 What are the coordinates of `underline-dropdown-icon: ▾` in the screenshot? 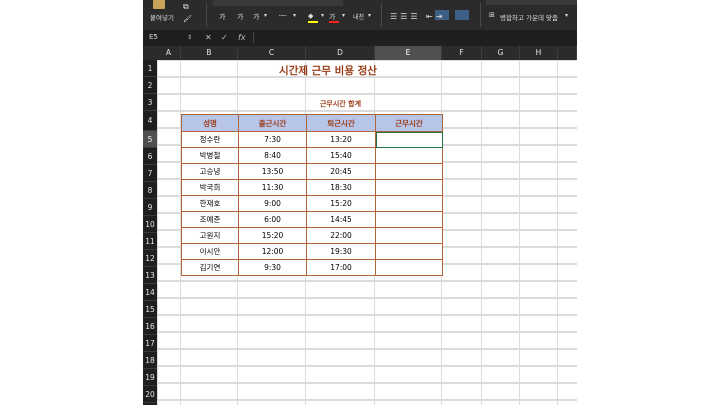 It's located at (265, 15).